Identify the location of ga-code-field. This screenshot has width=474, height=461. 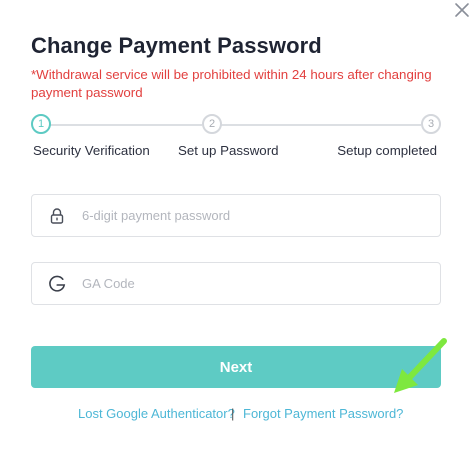
(236, 283).